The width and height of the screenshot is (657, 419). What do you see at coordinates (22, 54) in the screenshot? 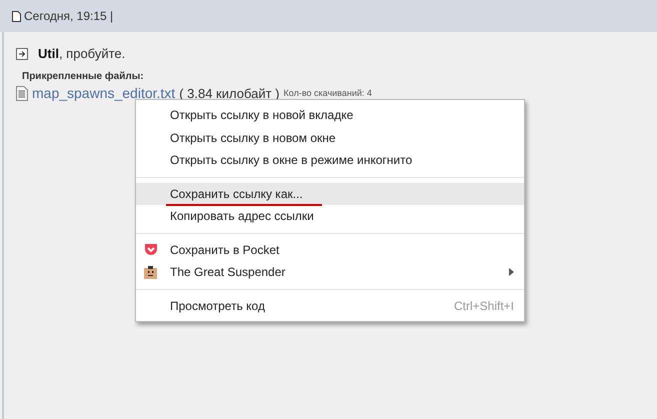
I see `arrow-box-icon` at bounding box center [22, 54].